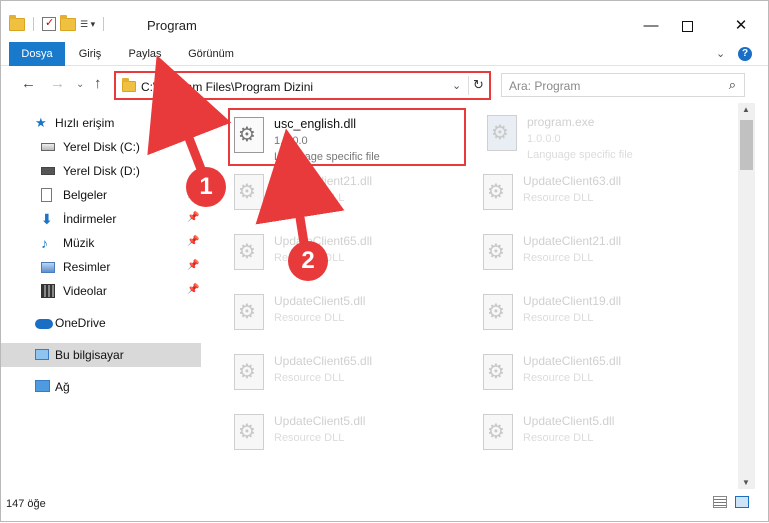 The width and height of the screenshot is (769, 523). I want to click on tab-paylas: Paylaş, so click(145, 54).